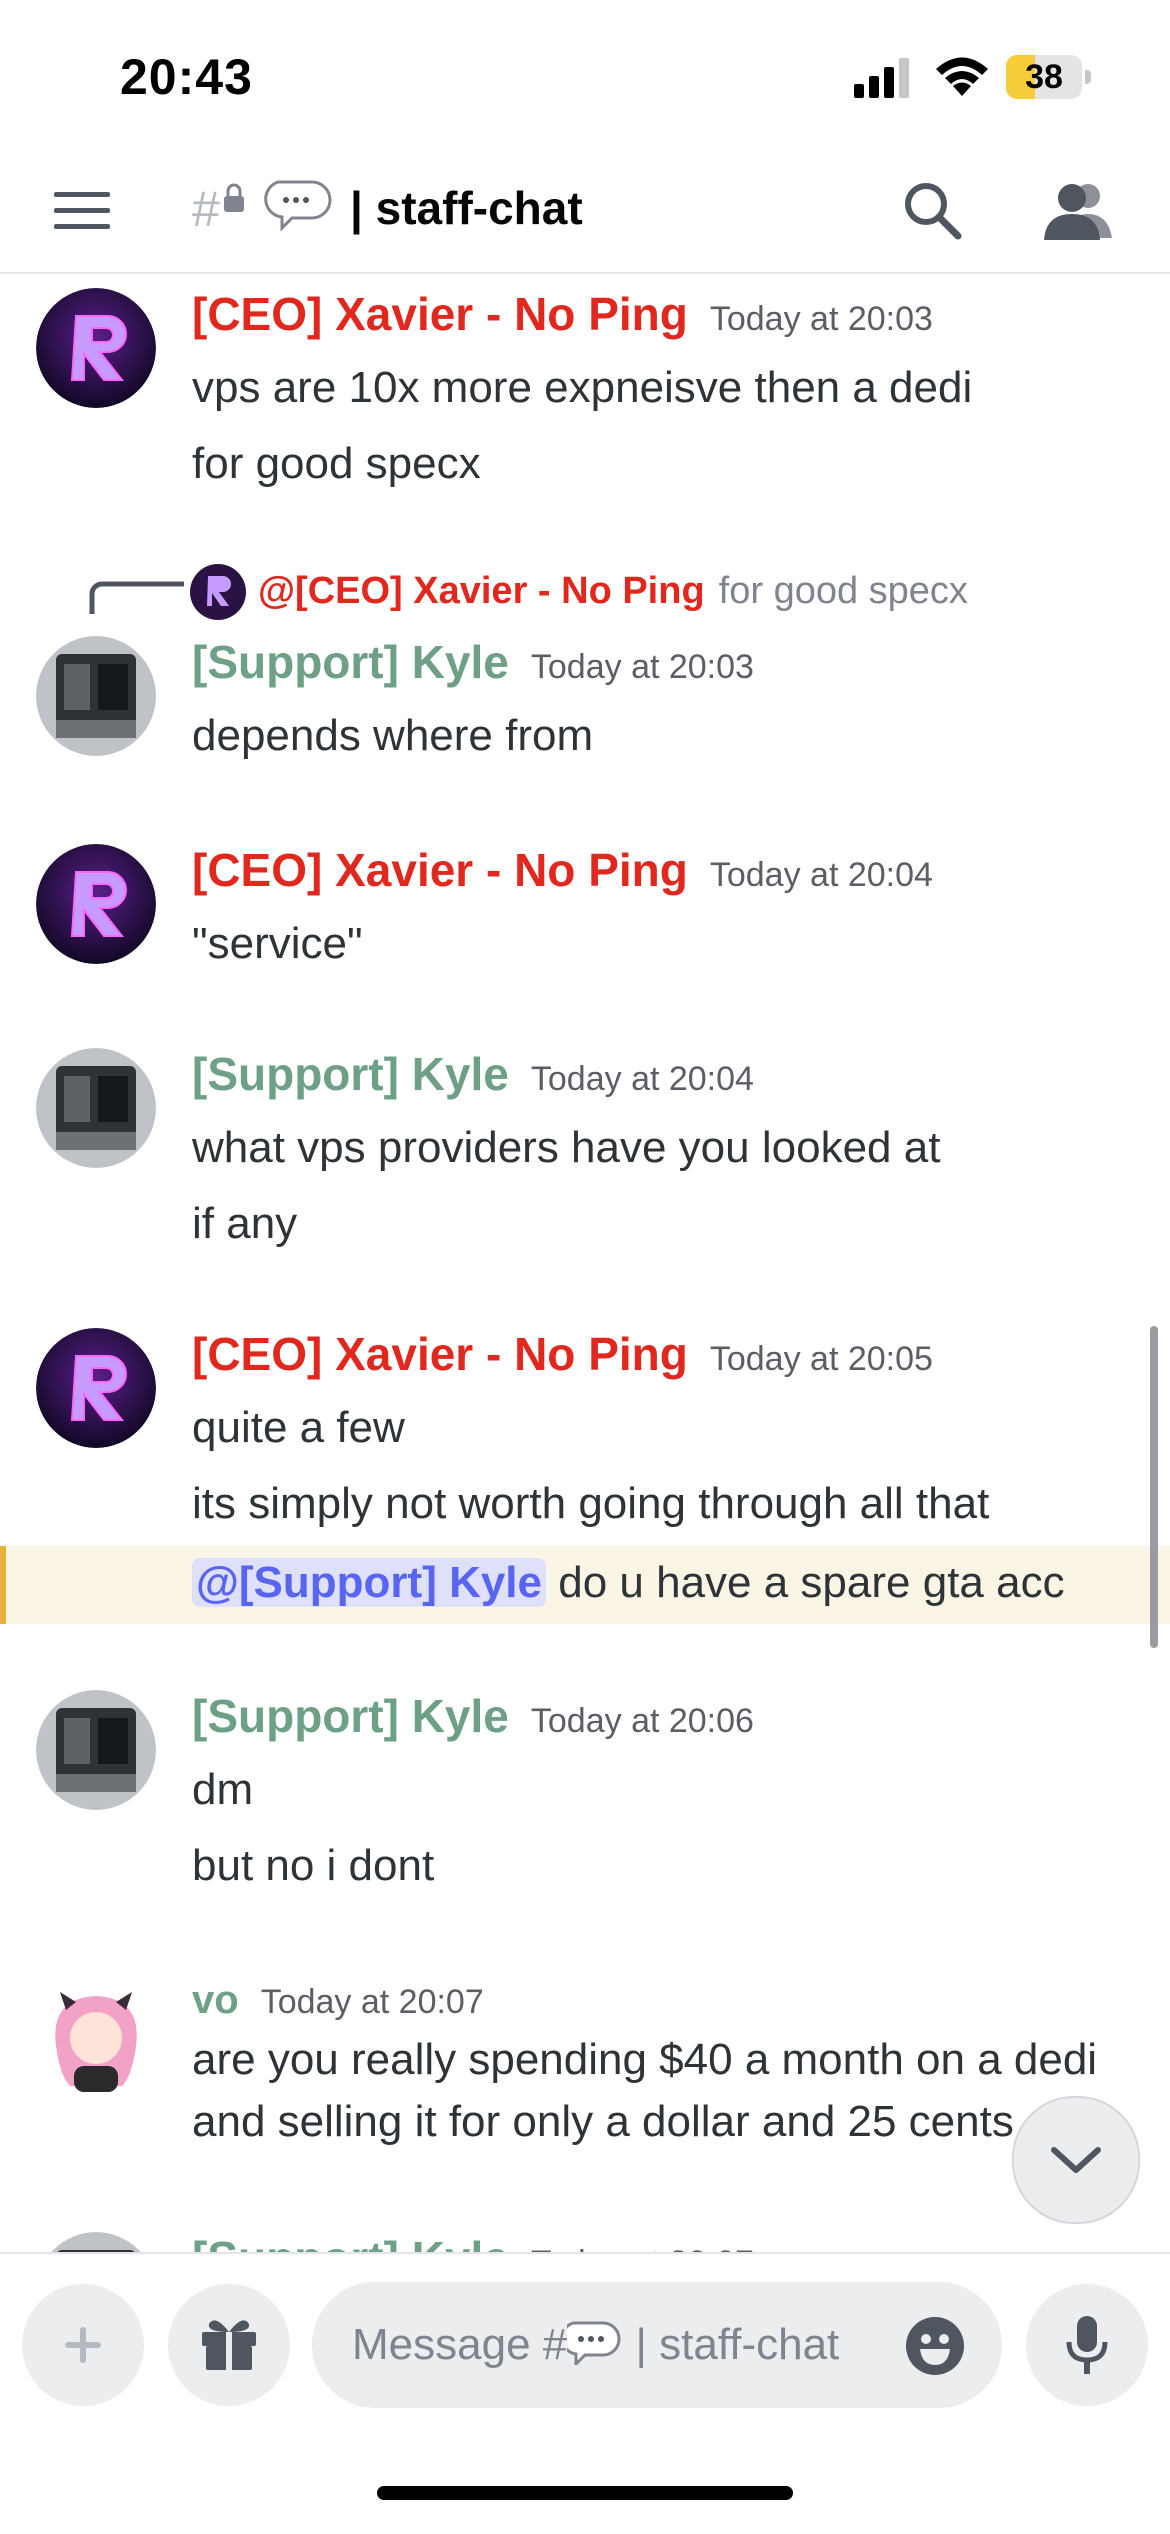 This screenshot has width=1170, height=2534. Describe the element at coordinates (277, 943) in the screenshot. I see `message-text: "service"` at that location.